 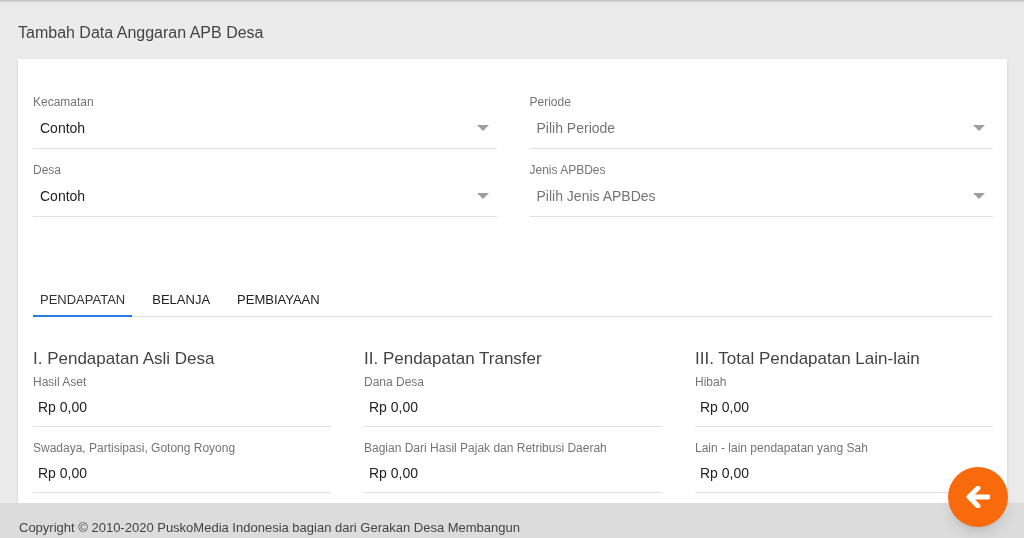 What do you see at coordinates (550, 102) in the screenshot?
I see `field-label: Periode` at bounding box center [550, 102].